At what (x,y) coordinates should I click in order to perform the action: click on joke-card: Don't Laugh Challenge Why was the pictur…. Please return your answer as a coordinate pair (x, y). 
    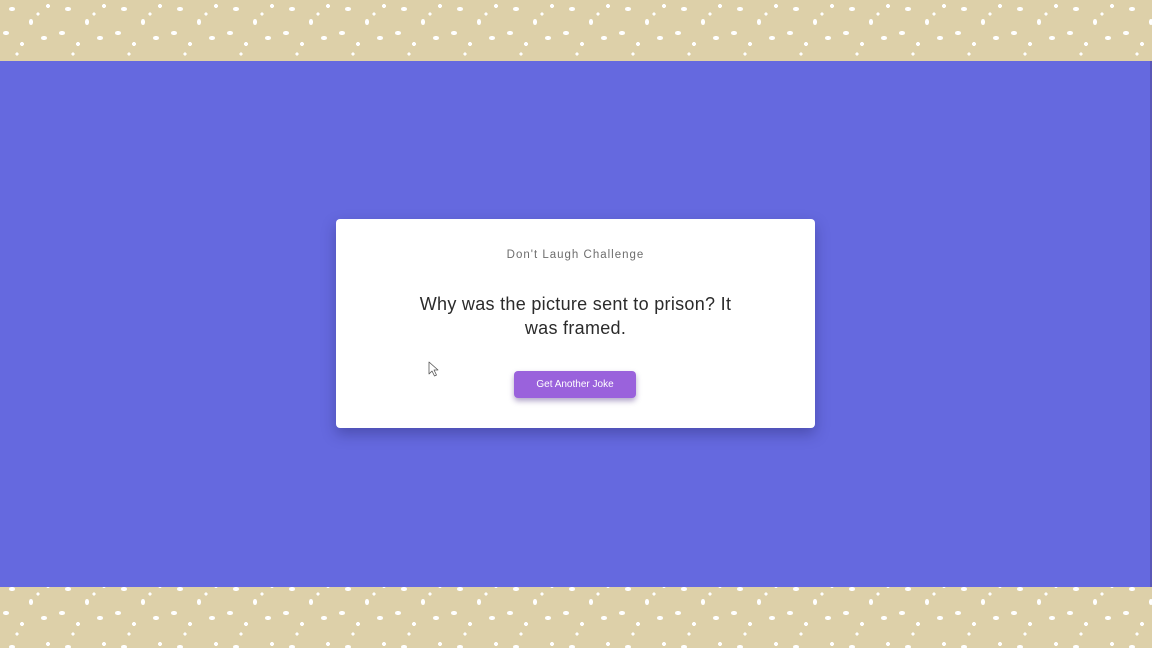
    Looking at the image, I should click on (575, 323).